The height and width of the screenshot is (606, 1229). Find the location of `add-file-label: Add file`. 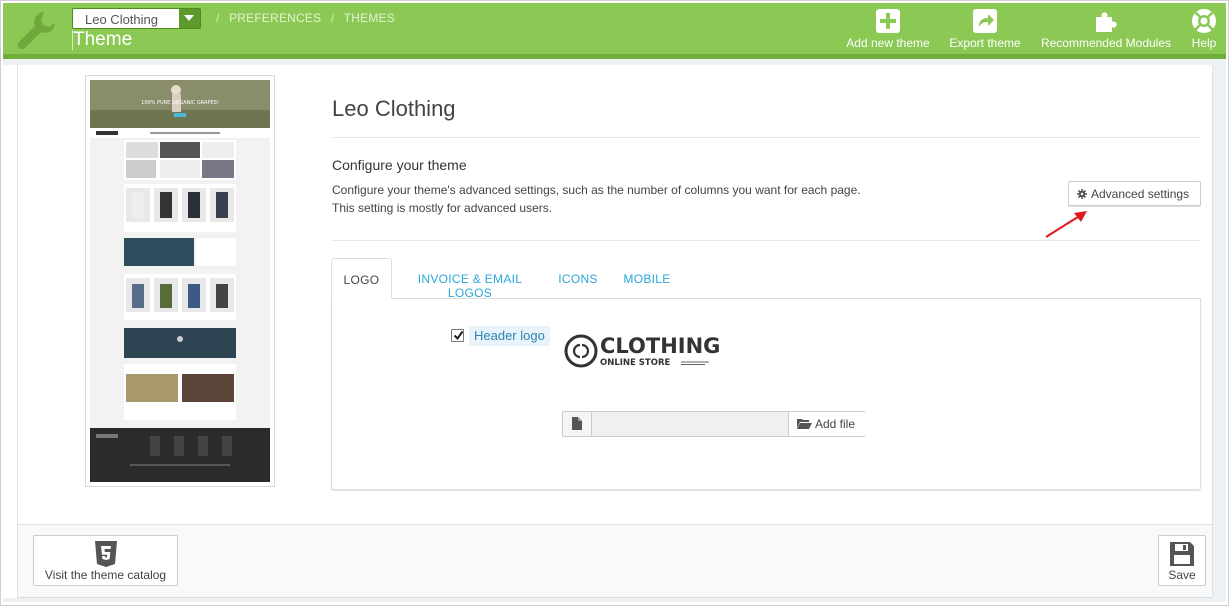

add-file-label: Add file is located at coordinates (835, 424).